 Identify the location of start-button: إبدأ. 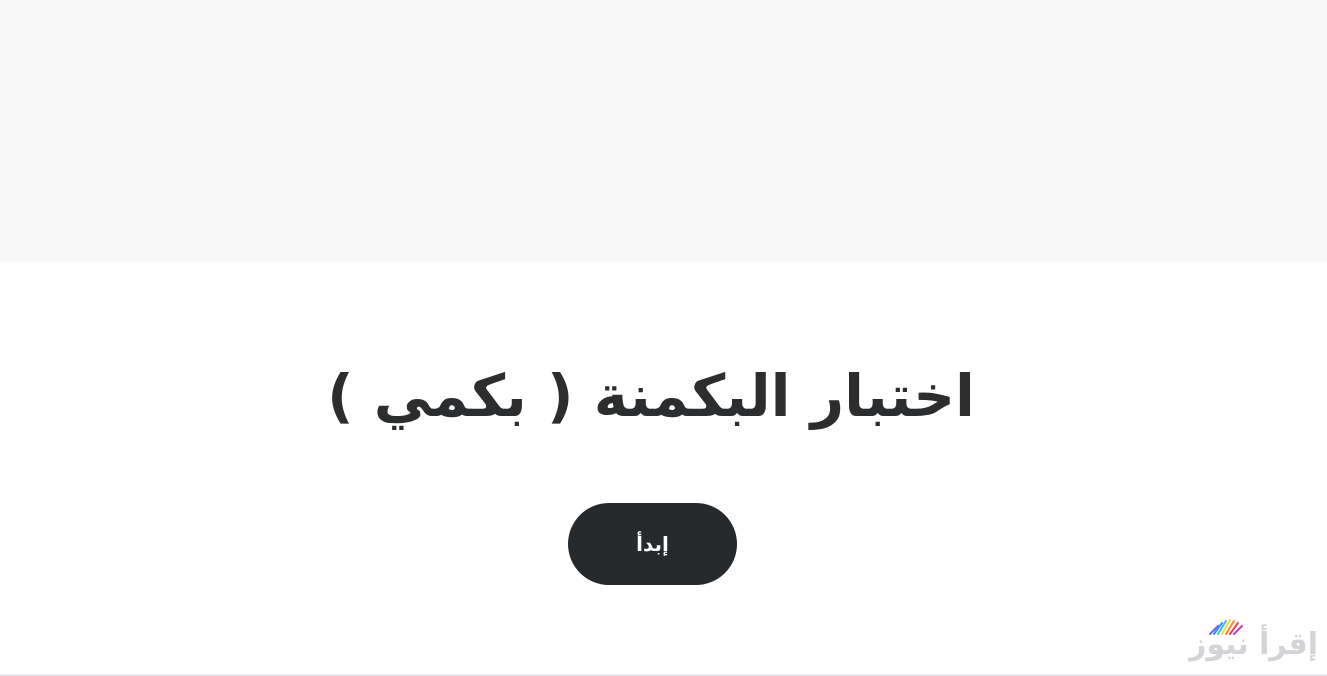
(652, 544).